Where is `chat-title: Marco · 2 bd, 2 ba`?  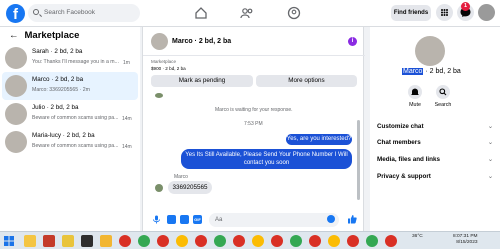
chat-title: Marco · 2 bd, 2 ba is located at coordinates (201, 41).